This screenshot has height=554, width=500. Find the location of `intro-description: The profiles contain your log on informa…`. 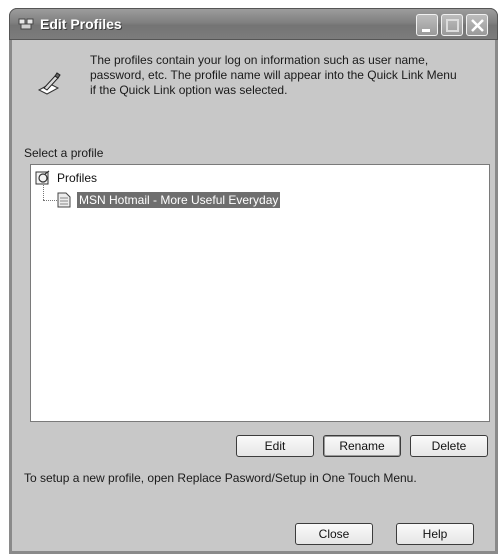

intro-description: The profiles contain your log on informa… is located at coordinates (273, 75).